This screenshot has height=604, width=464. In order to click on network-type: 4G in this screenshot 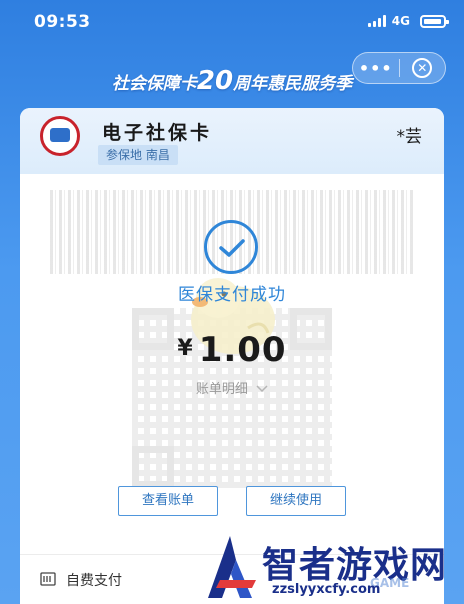, I will do `click(400, 21)`.